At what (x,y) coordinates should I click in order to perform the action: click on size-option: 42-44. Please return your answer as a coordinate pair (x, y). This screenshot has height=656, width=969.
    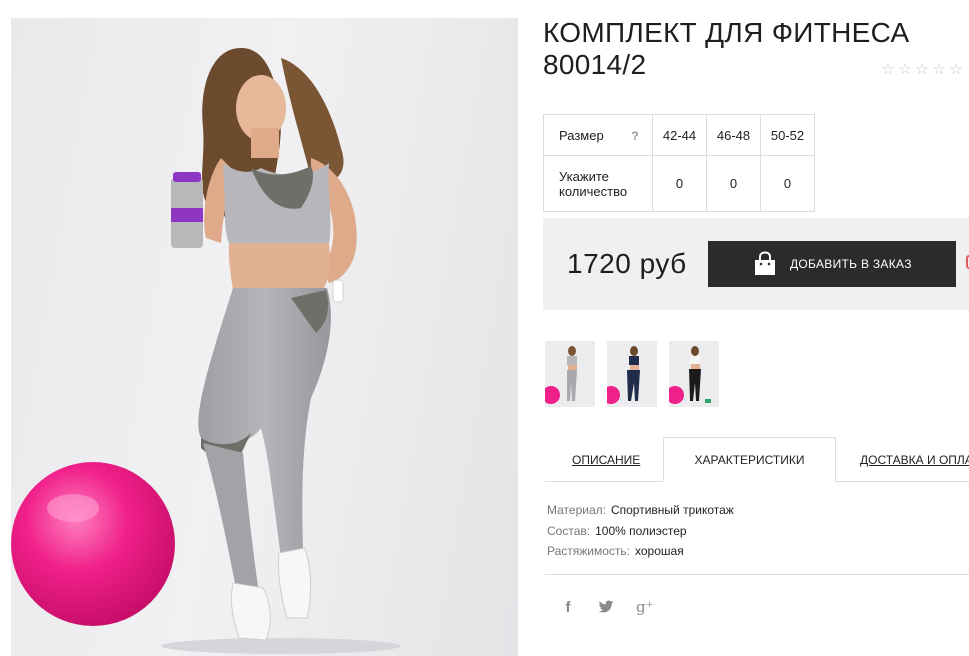
    Looking at the image, I should click on (679, 135).